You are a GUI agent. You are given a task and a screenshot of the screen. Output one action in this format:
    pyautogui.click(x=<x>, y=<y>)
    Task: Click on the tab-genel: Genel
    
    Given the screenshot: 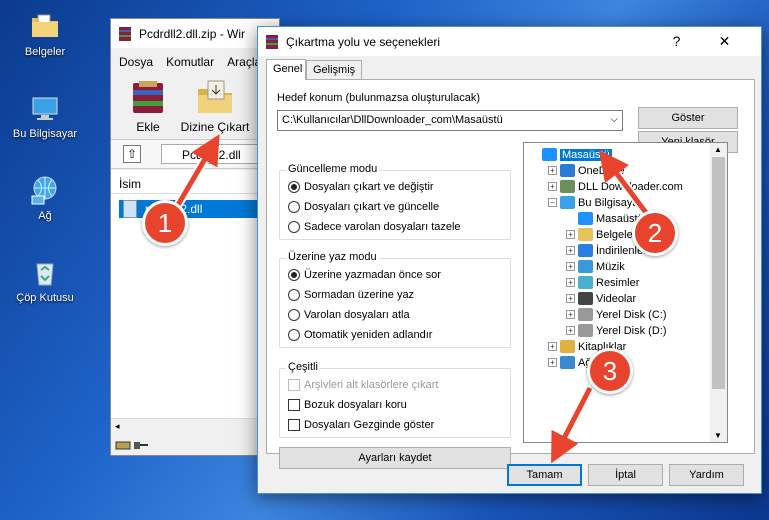 What is the action you would take?
    pyautogui.click(x=286, y=69)
    